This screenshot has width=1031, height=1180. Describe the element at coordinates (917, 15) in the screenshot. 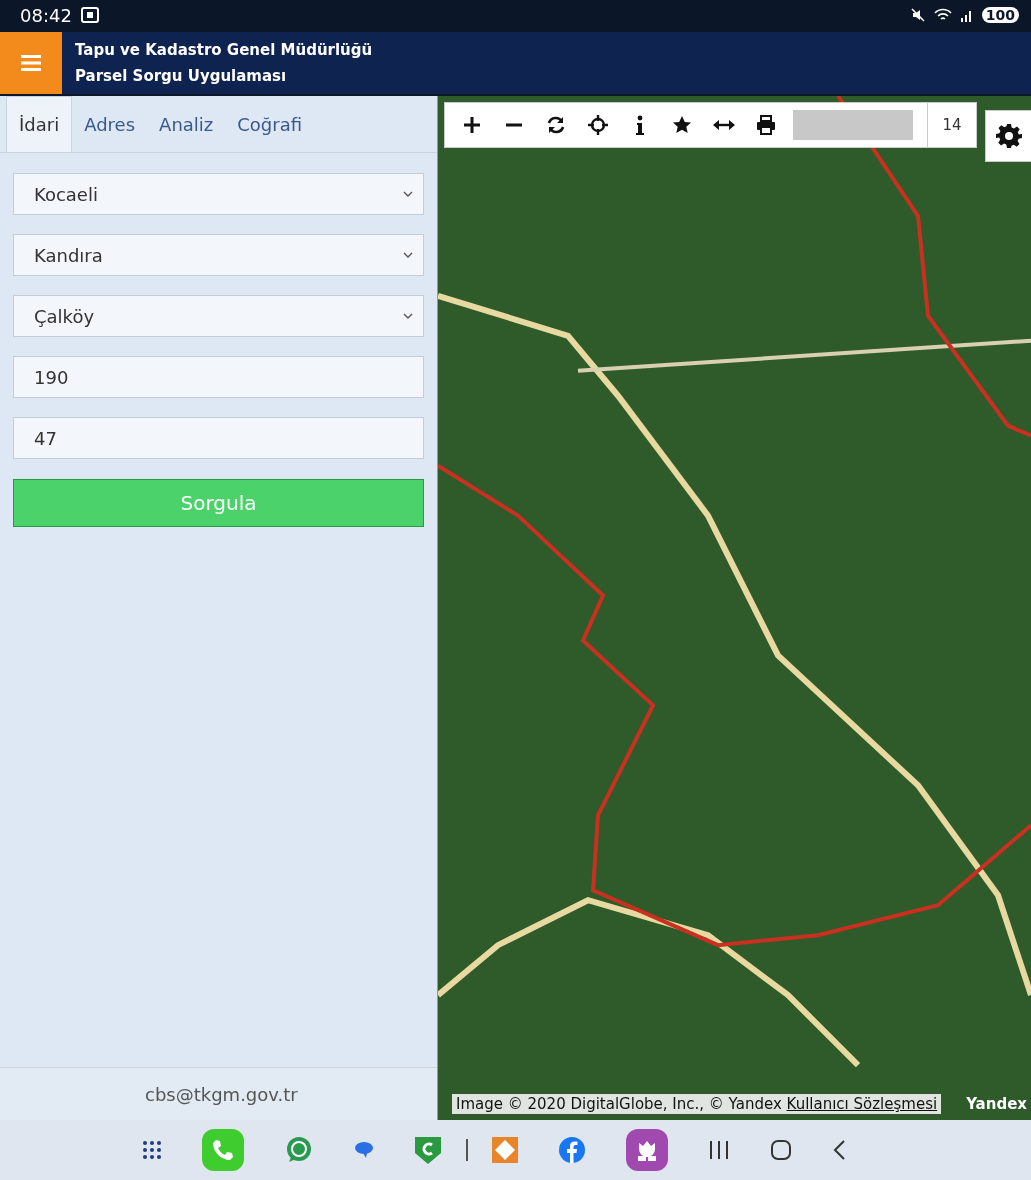

I see `mute-icon` at that location.